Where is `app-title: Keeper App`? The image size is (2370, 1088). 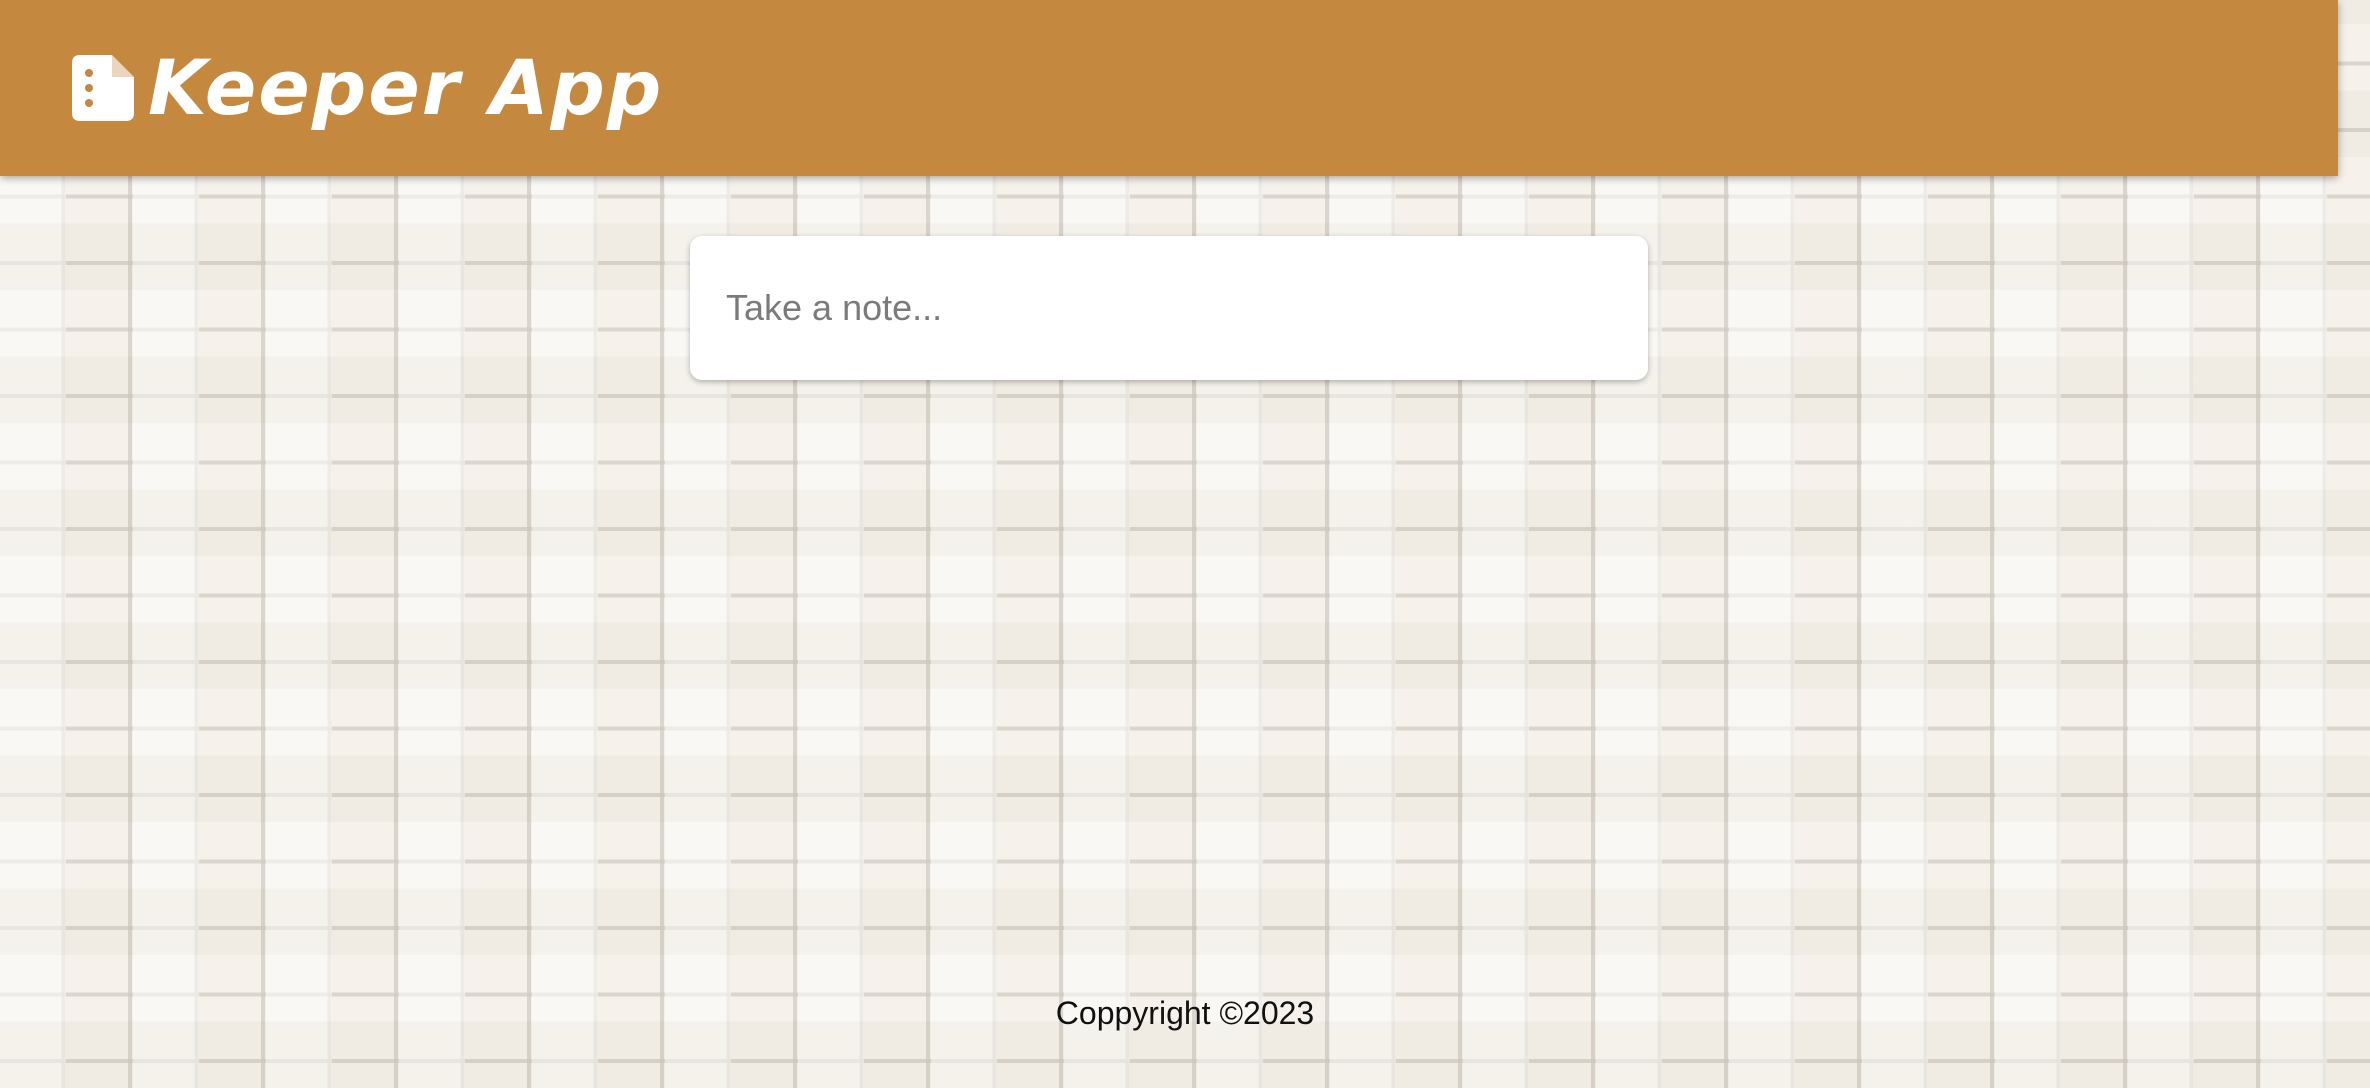
app-title: Keeper App is located at coordinates (367, 88).